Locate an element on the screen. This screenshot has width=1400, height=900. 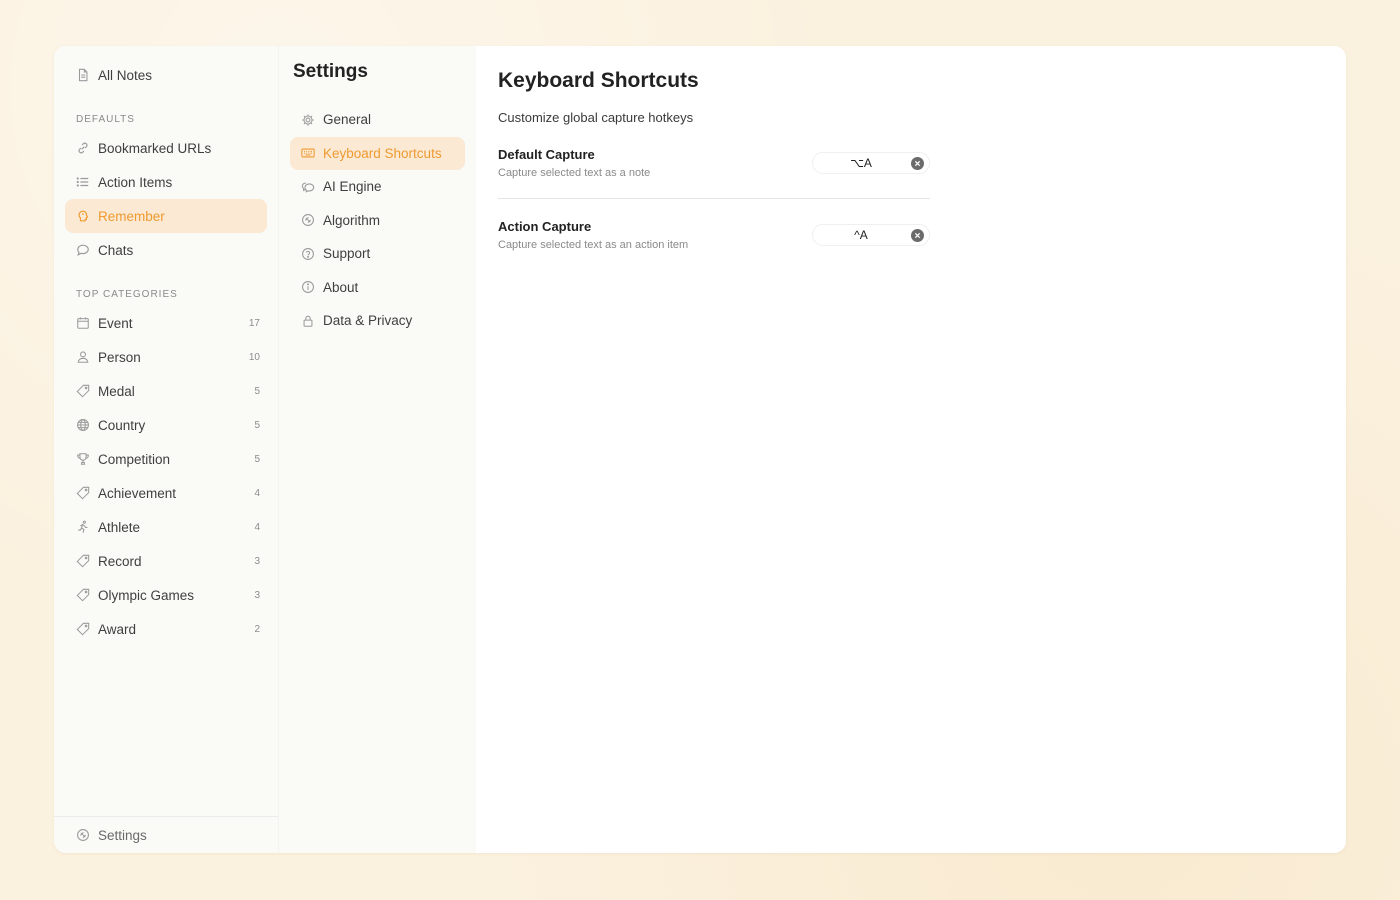
settings-item-label: About is located at coordinates (341, 287).